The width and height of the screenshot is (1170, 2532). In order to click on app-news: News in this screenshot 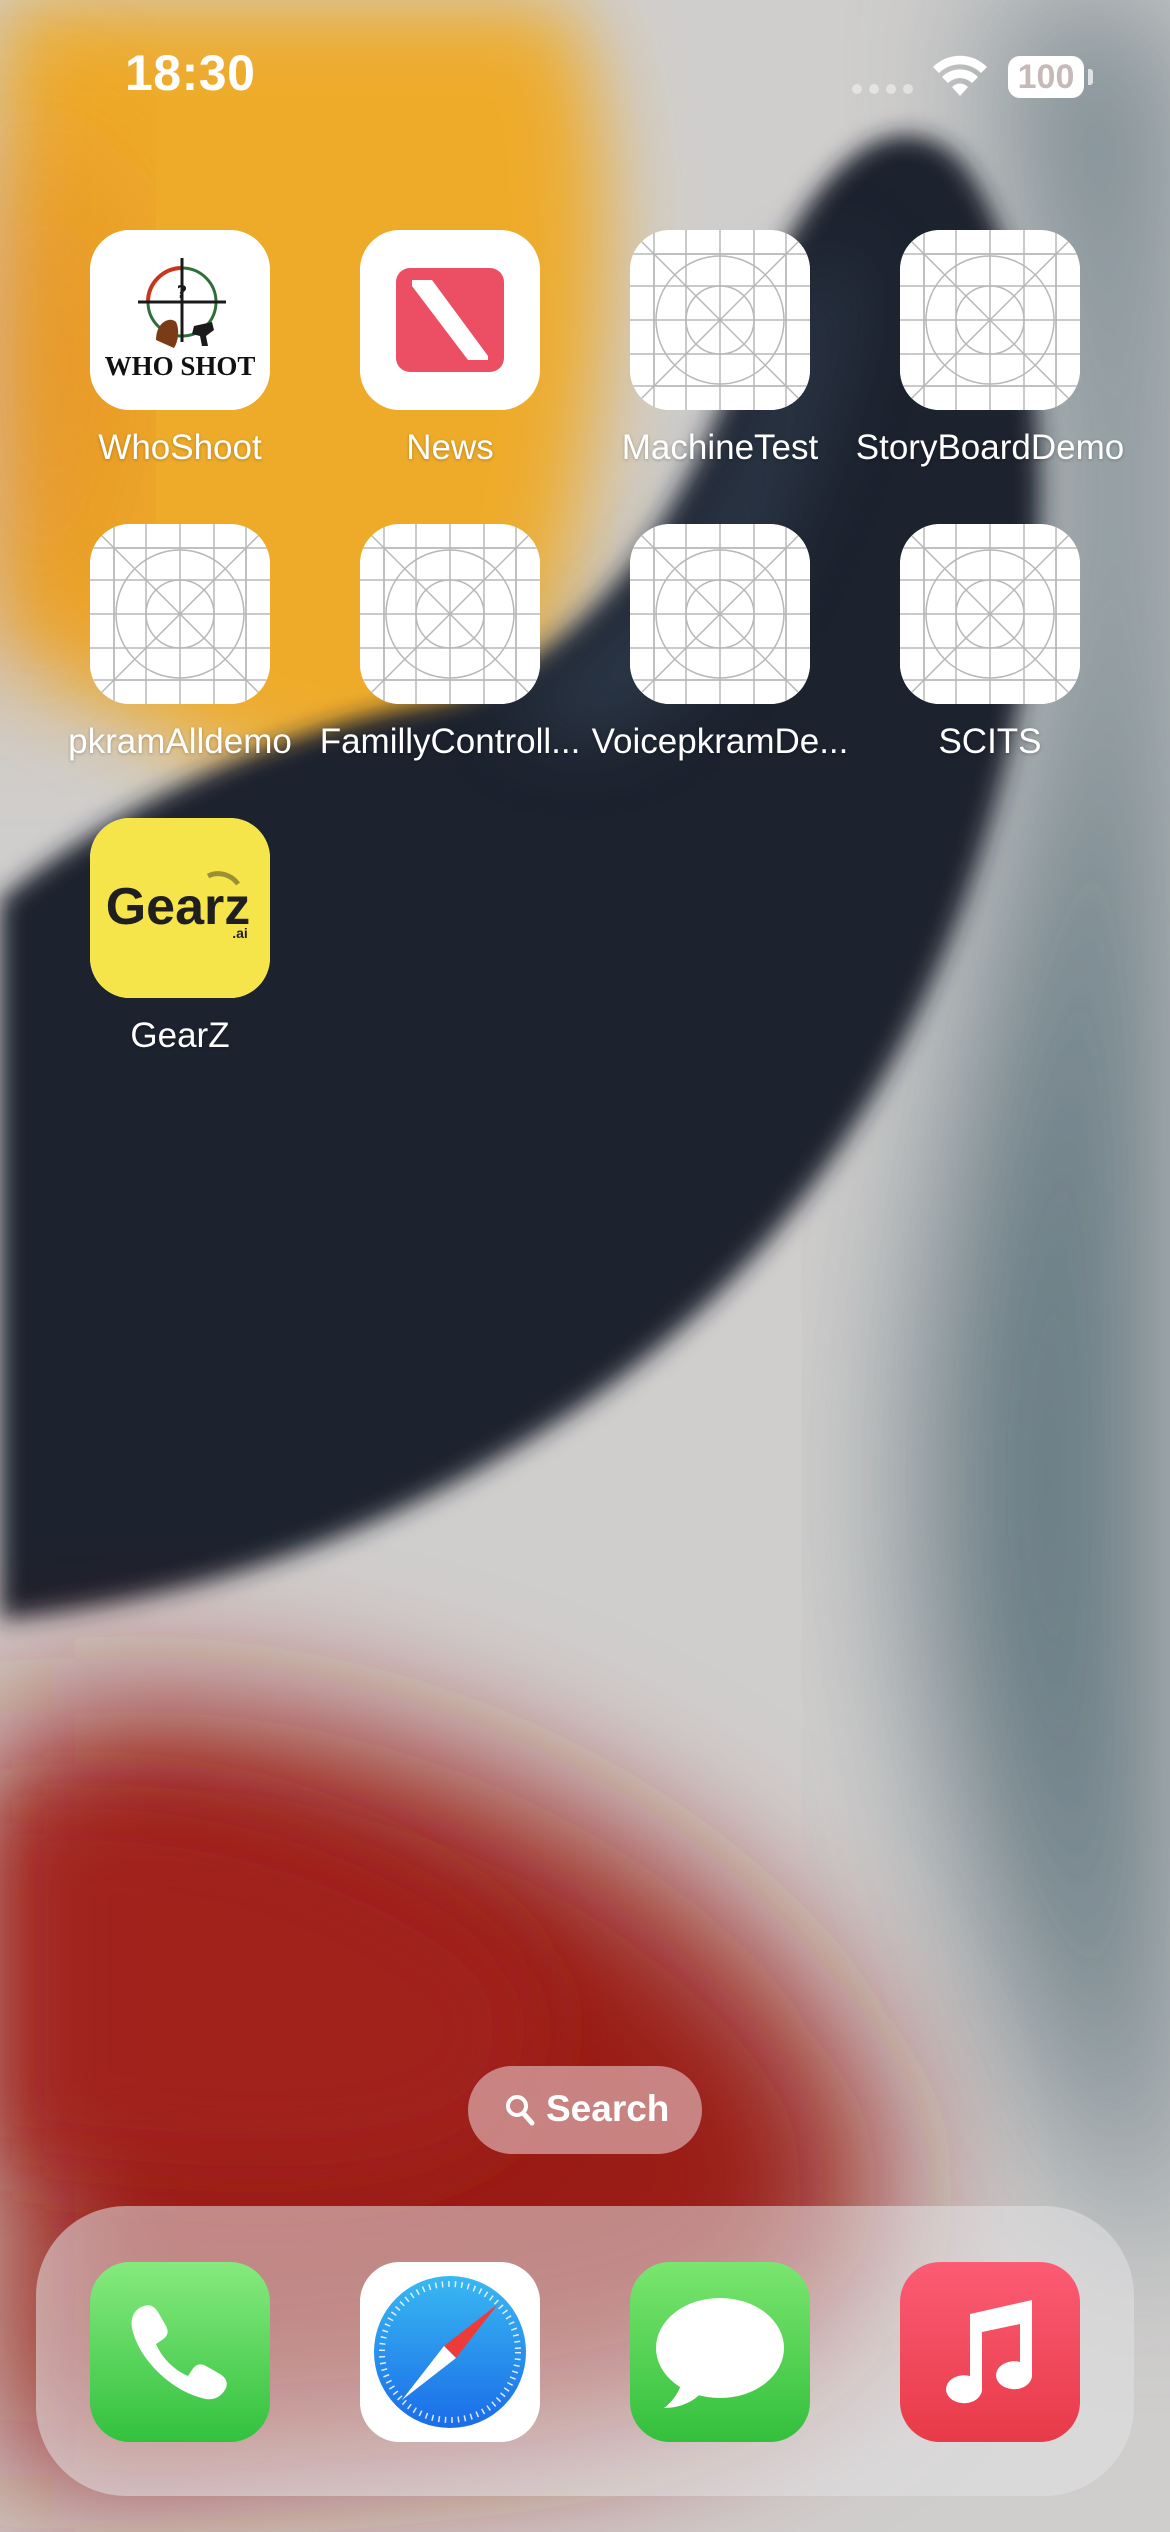, I will do `click(450, 360)`.